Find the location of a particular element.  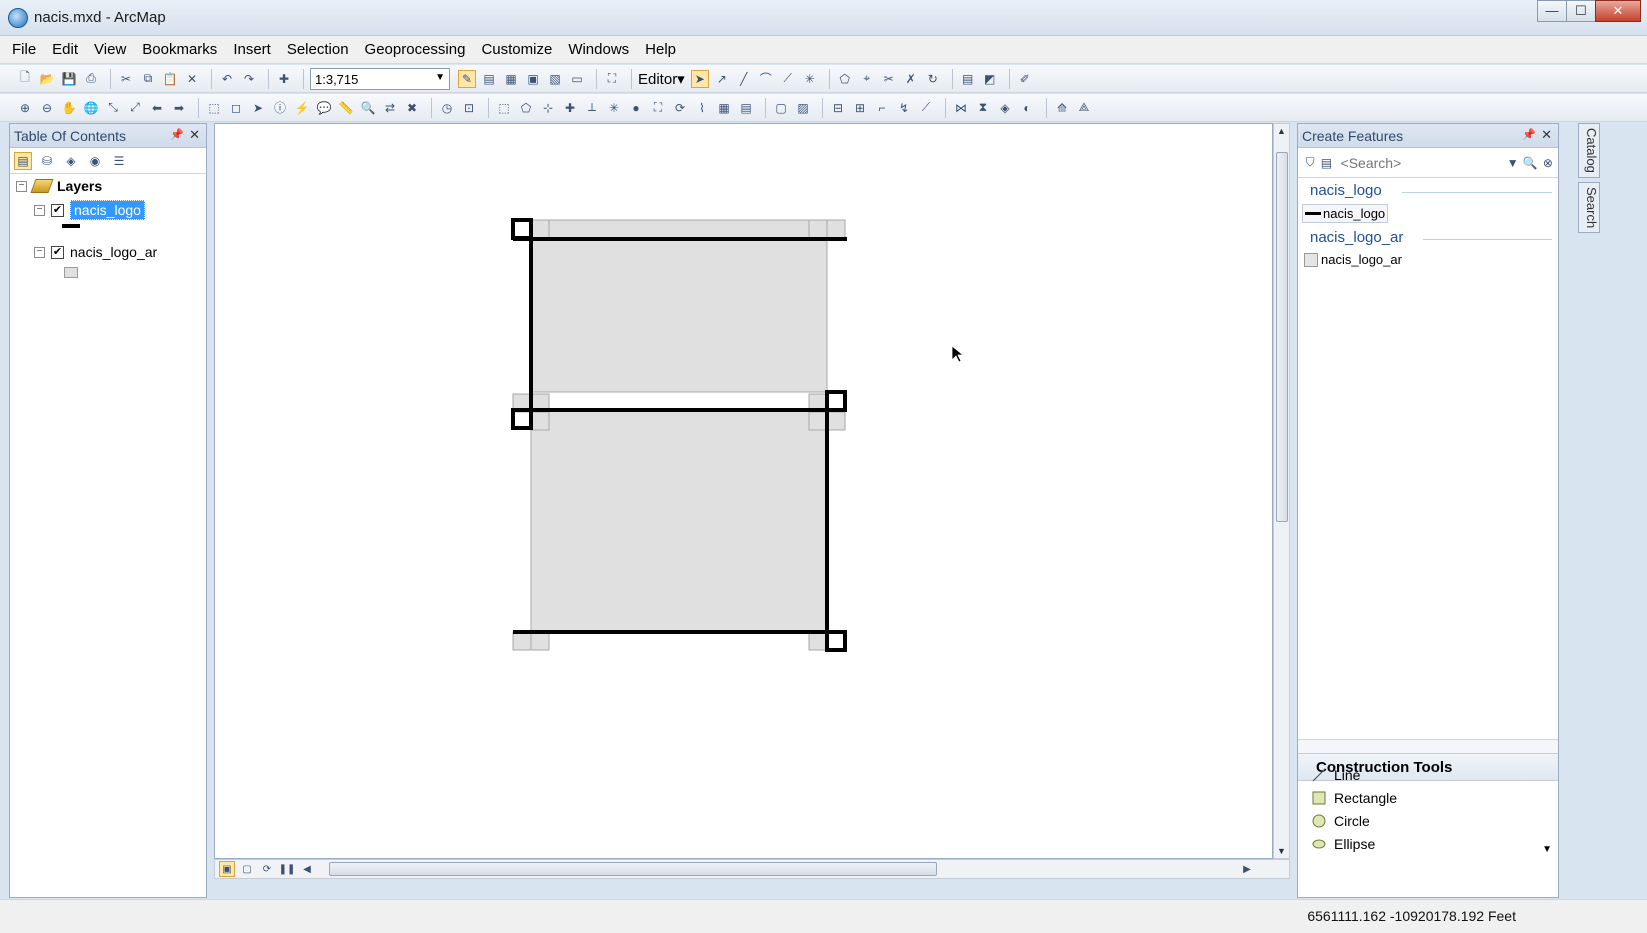

menu-bookmarks: Bookmarks is located at coordinates (179, 49).